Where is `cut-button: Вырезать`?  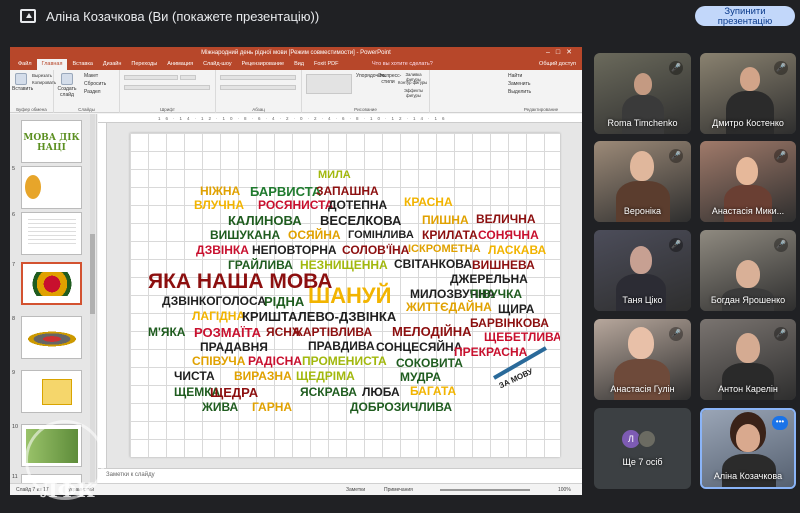
cut-button: Вырезать is located at coordinates (42, 75).